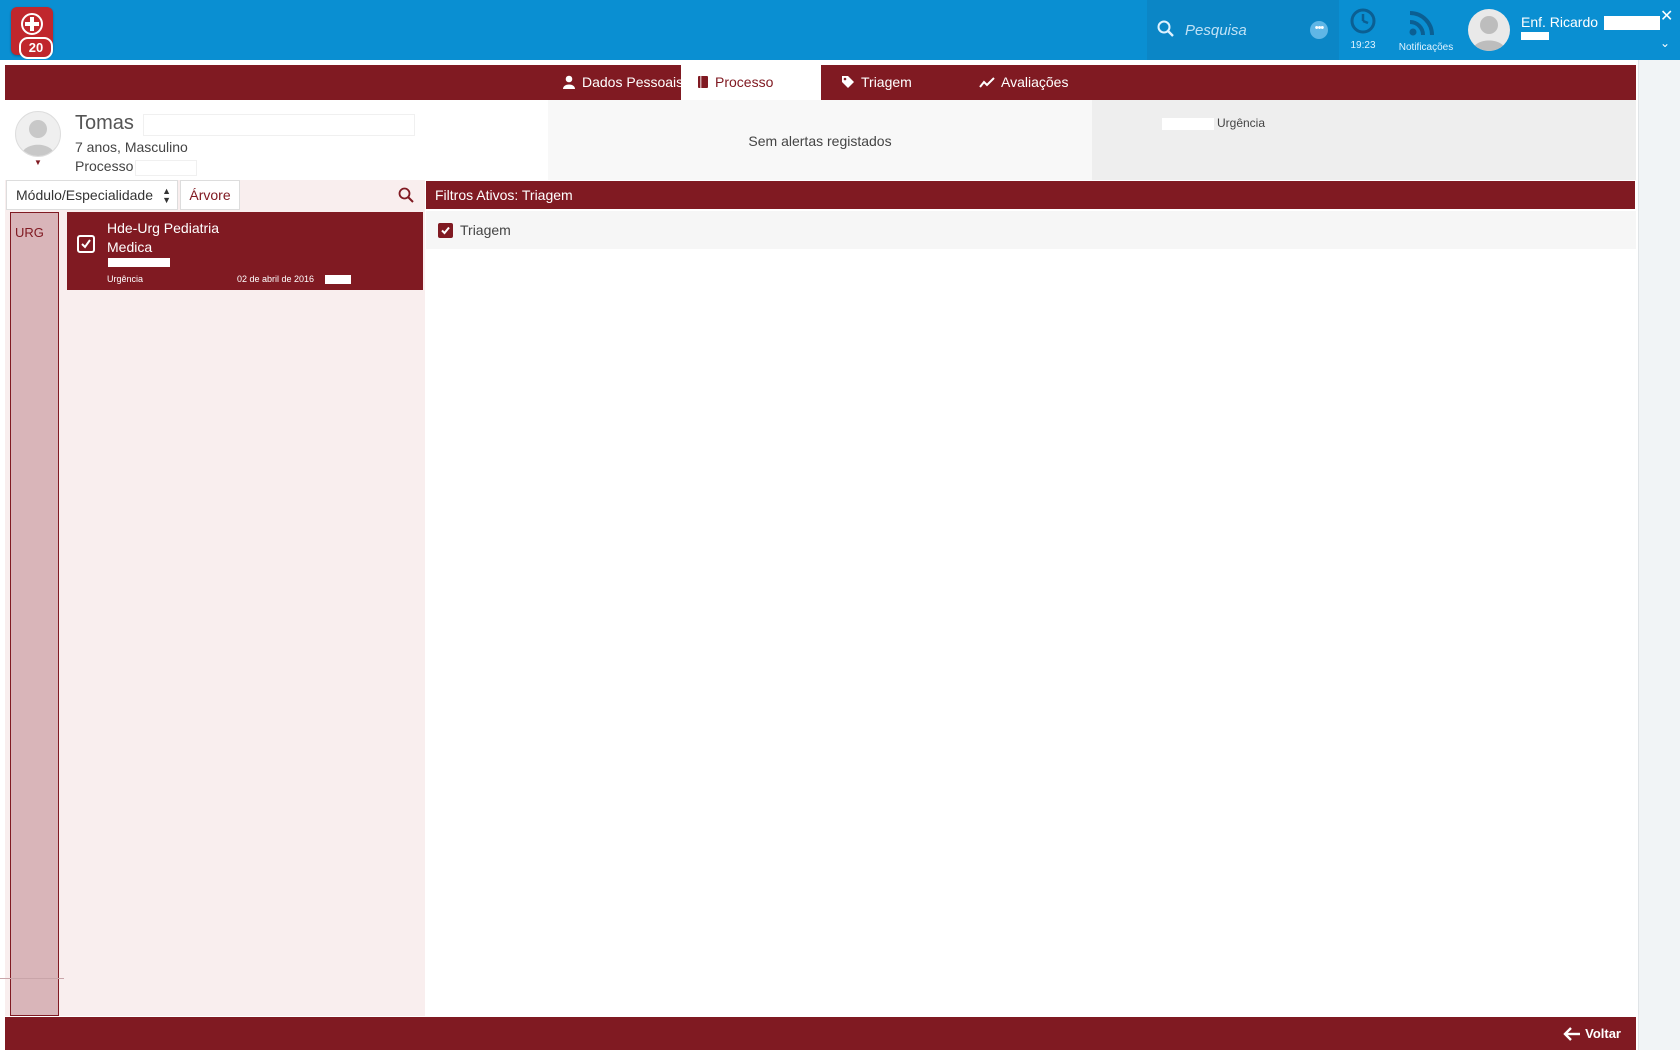 This screenshot has width=1680, height=1050. Describe the element at coordinates (621, 82) in the screenshot. I see `tab-dados-pessoais: Dados Pessoais` at that location.